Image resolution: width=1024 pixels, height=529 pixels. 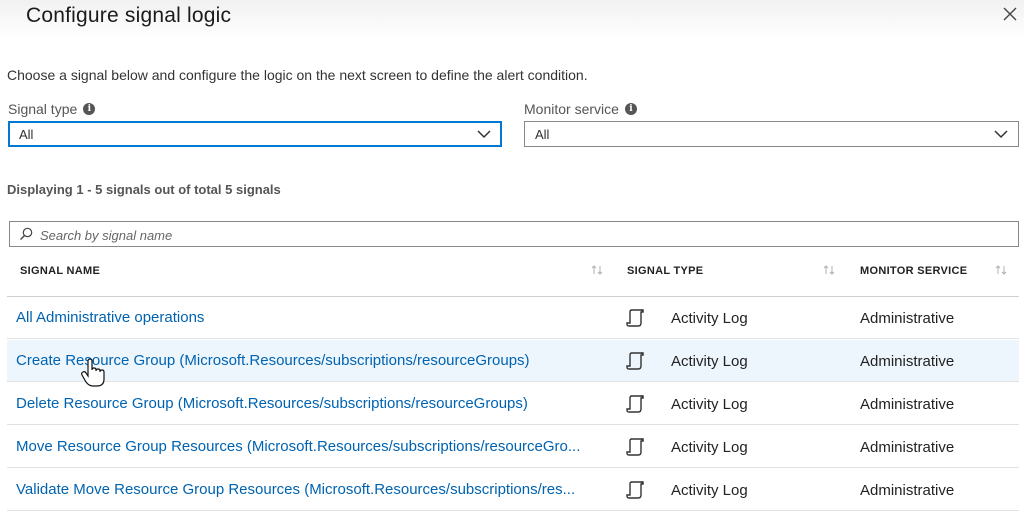 I want to click on signal-type-dropdown: All, so click(x=255, y=134).